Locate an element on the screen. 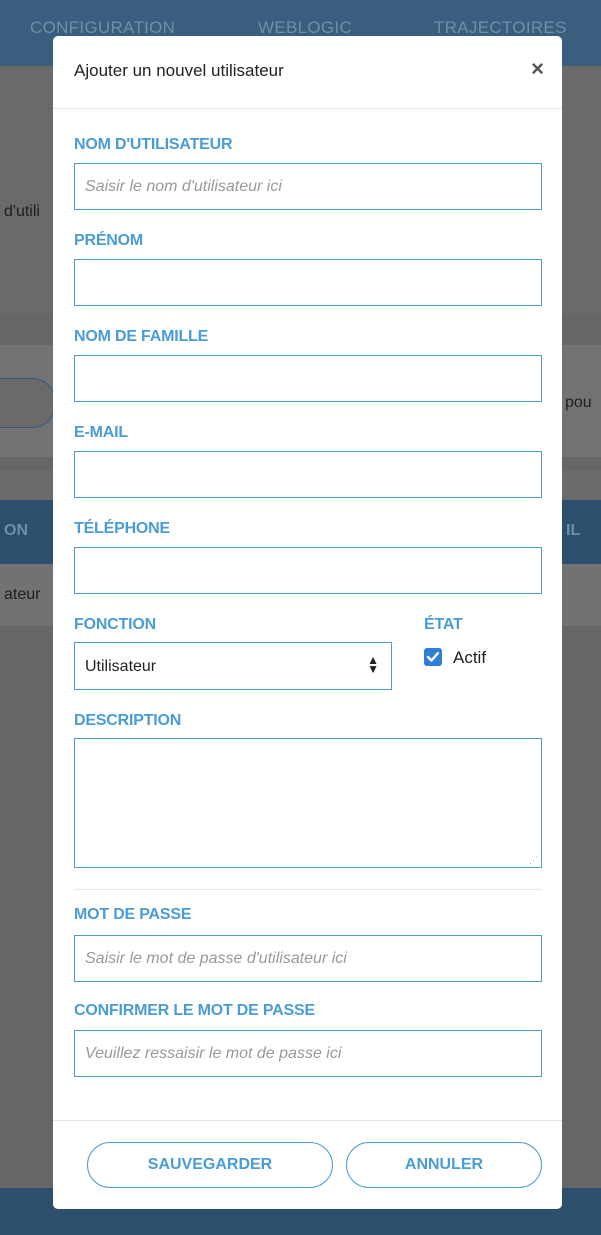 The width and height of the screenshot is (601, 1235). password-input is located at coordinates (308, 958).